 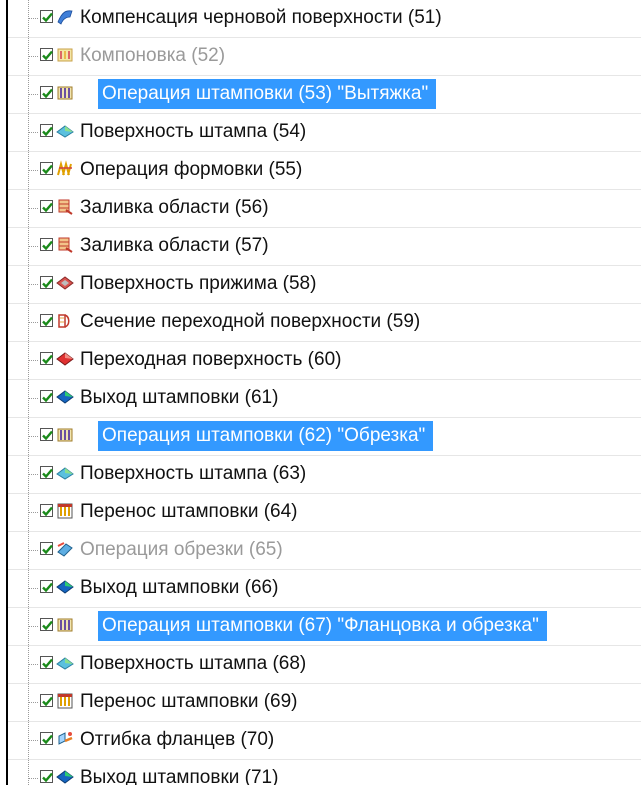 I want to click on tree-item: Операция штамповки (53) "Вытяжка", so click(x=324, y=95).